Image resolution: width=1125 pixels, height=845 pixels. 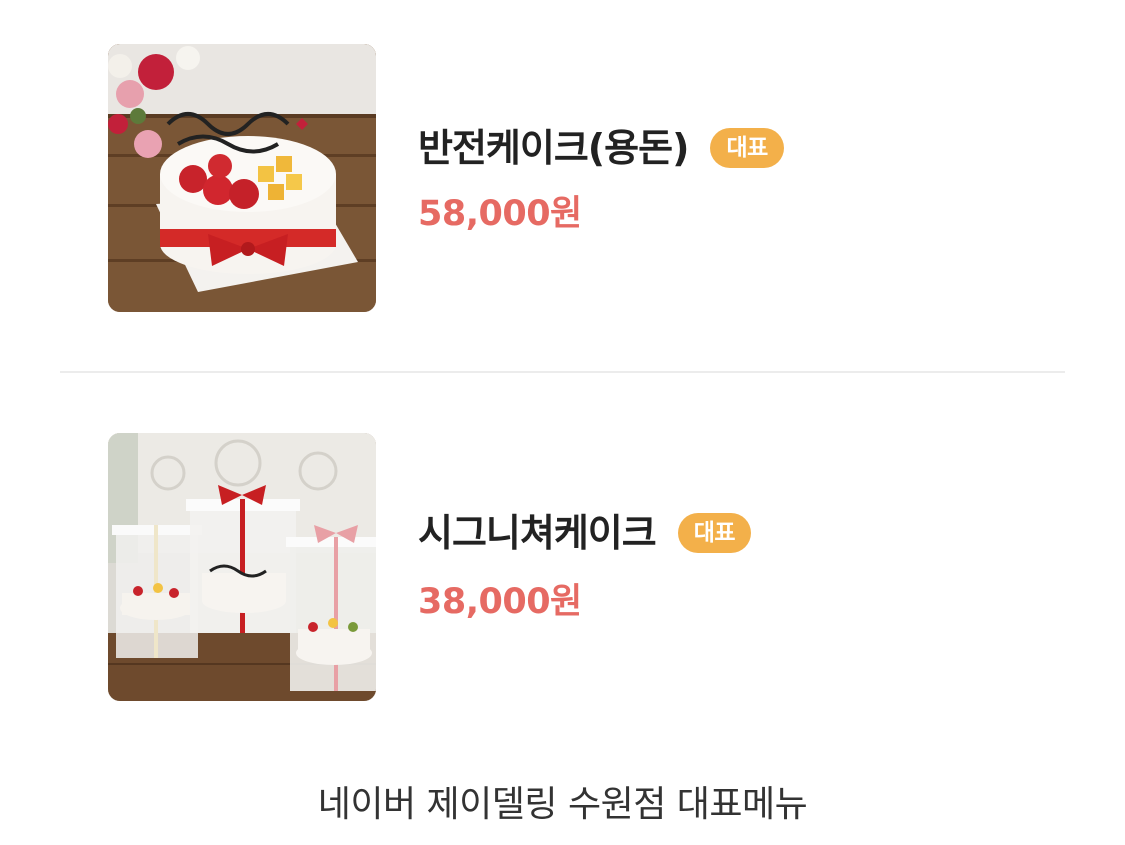 I want to click on menu-item-price: 58,000원, so click(x=500, y=214).